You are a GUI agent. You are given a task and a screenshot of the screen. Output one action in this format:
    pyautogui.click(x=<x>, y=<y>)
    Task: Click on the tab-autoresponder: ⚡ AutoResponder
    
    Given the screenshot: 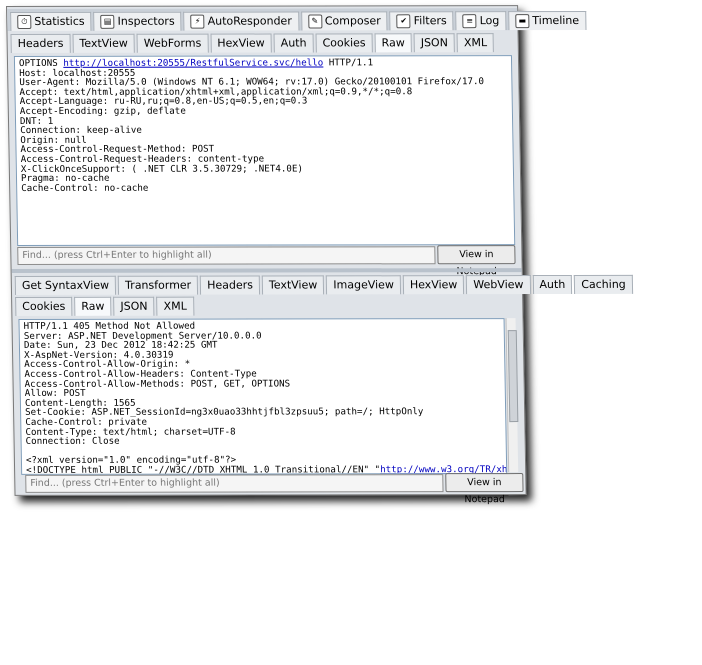 What is the action you would take?
    pyautogui.click(x=241, y=21)
    